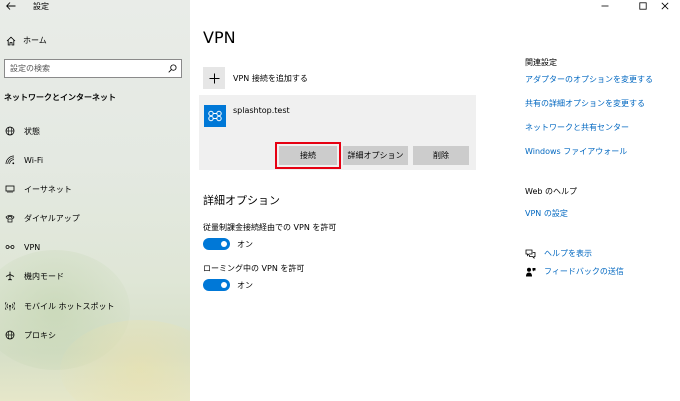 The height and width of the screenshot is (401, 680). Describe the element at coordinates (215, 116) in the screenshot. I see `vpn-connection-icon` at that location.